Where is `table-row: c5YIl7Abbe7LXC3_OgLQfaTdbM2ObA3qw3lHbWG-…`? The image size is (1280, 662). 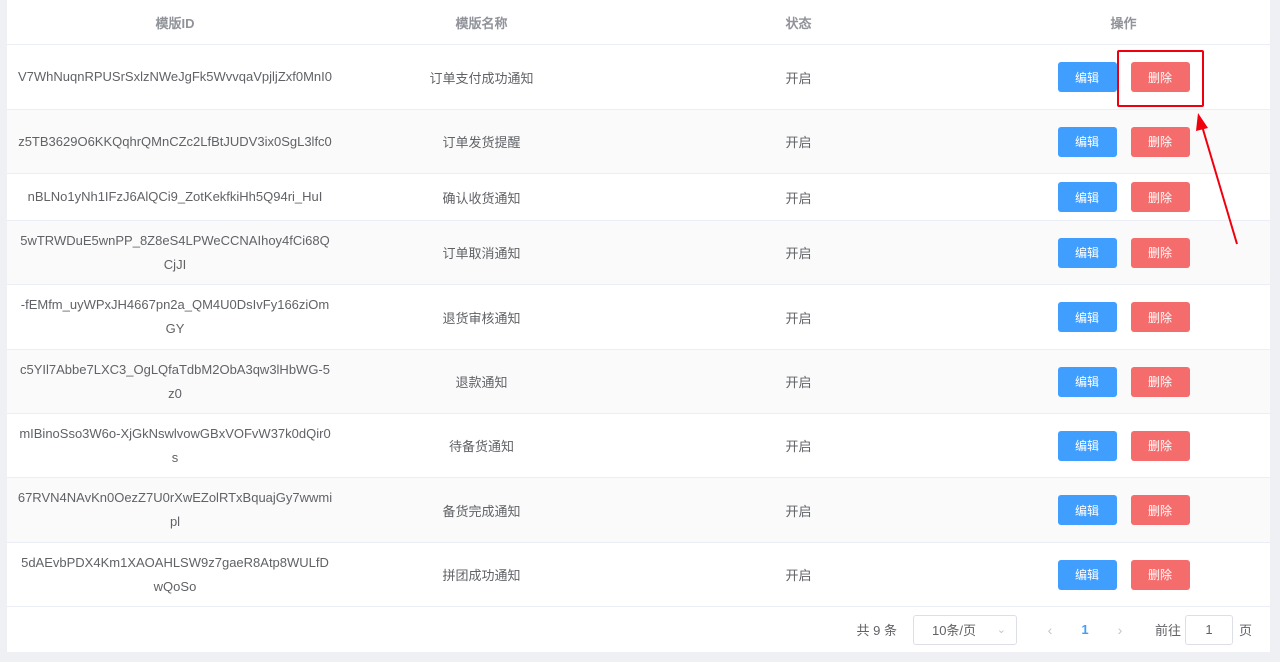
table-row: c5YIl7Abbe7LXC3_OgLQfaTdbM2ObA3qw3lHbWG-… is located at coordinates (638, 382).